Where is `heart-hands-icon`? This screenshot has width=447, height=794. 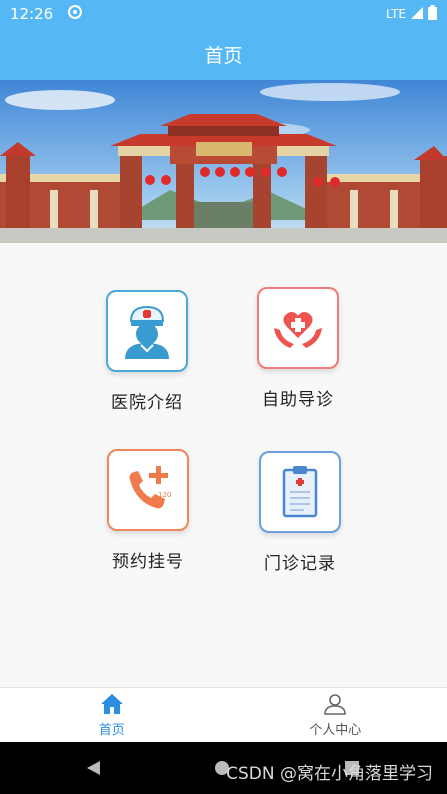 heart-hands-icon is located at coordinates (298, 328).